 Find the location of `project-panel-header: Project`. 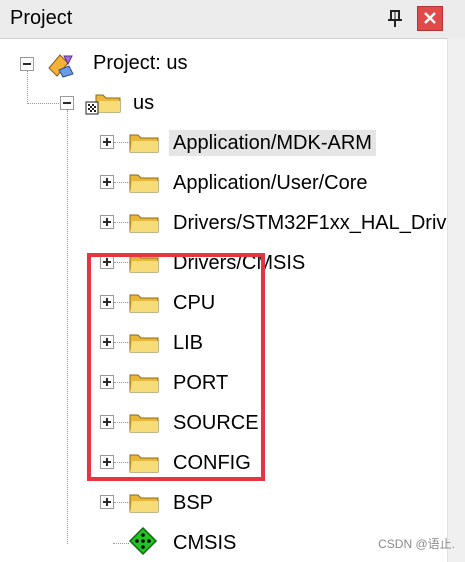

project-panel-header: Project is located at coordinates (232, 19).